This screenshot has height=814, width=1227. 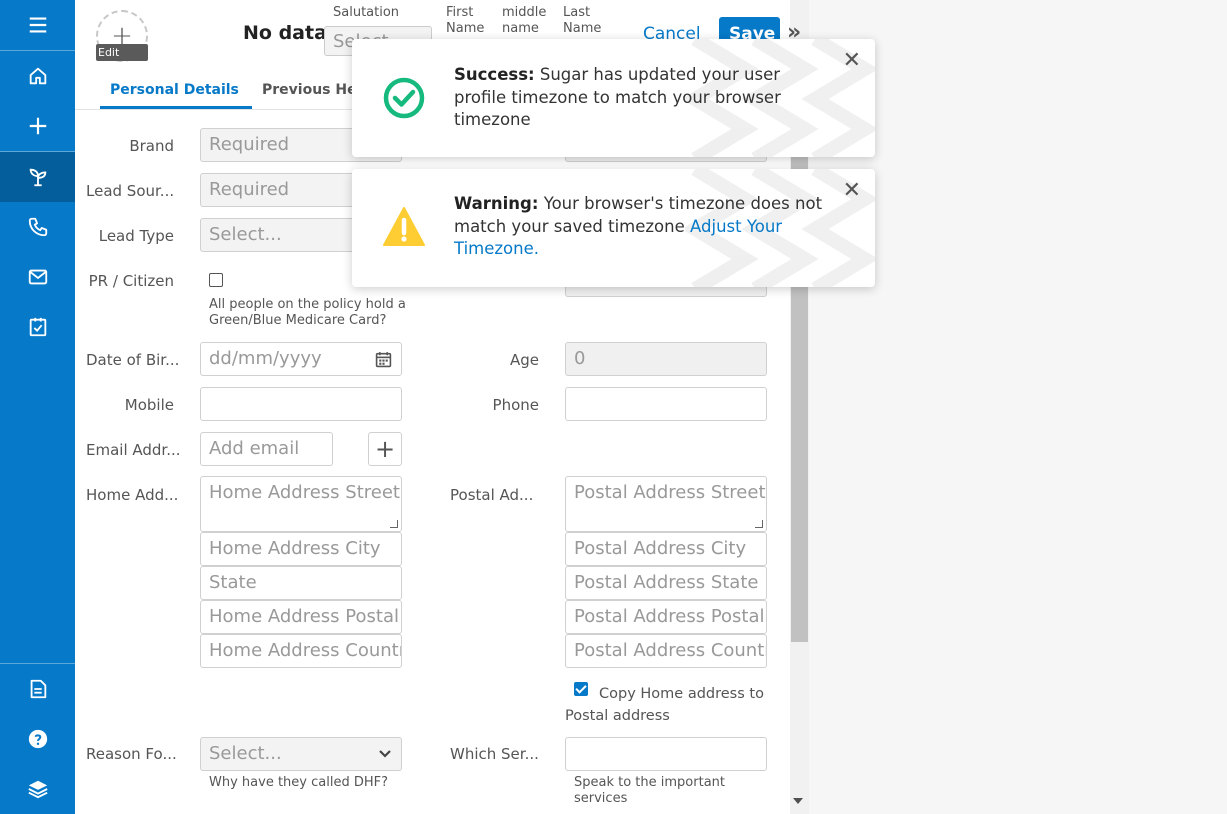 What do you see at coordinates (298, 782) in the screenshot?
I see `reason-help: Why have they called DHF?` at bounding box center [298, 782].